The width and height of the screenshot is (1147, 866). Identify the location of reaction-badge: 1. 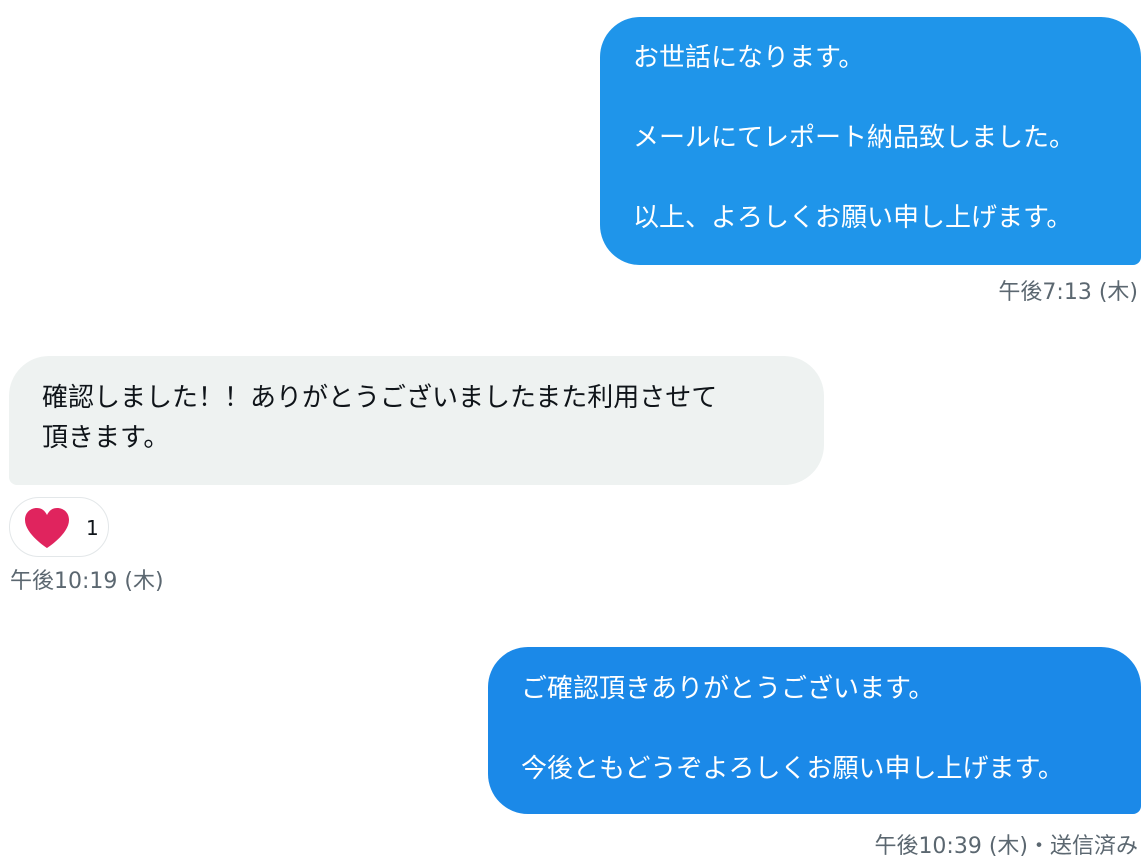
(59, 527).